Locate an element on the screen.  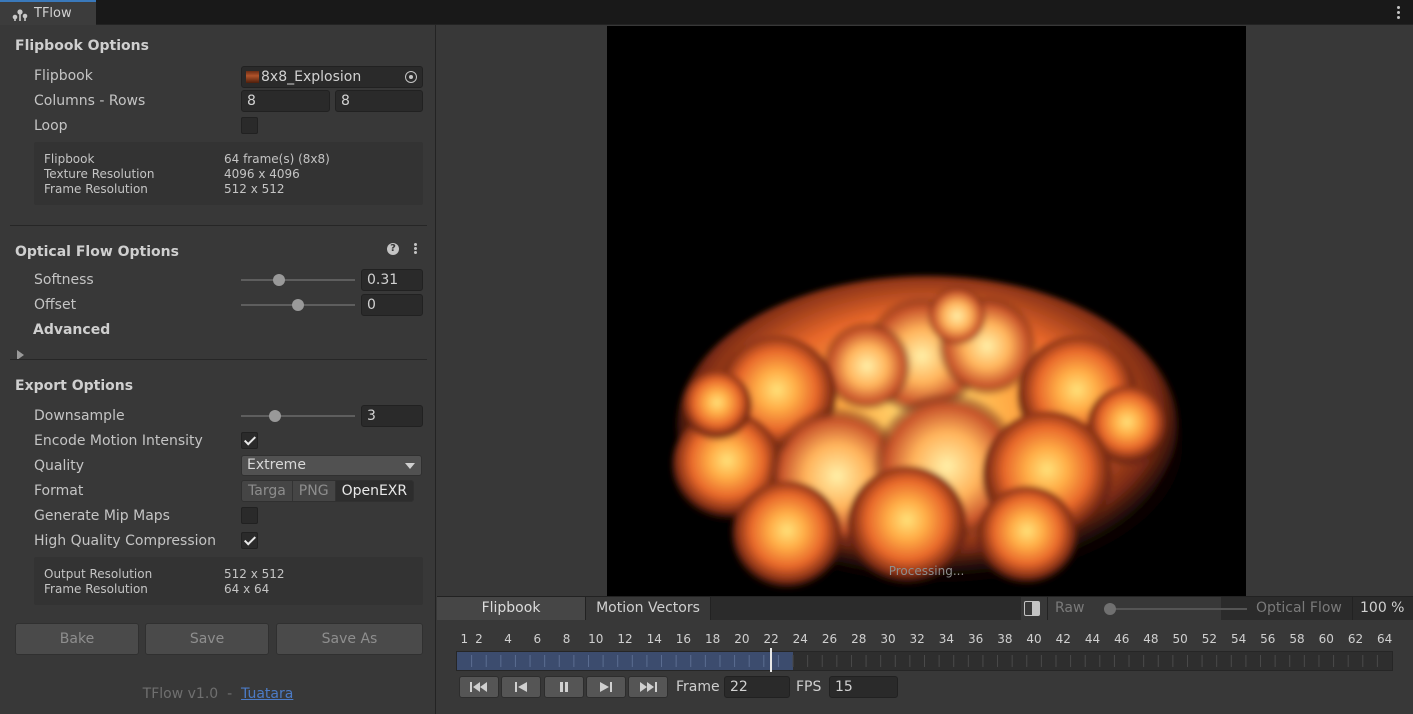
object-picker-icon is located at coordinates (411, 77).